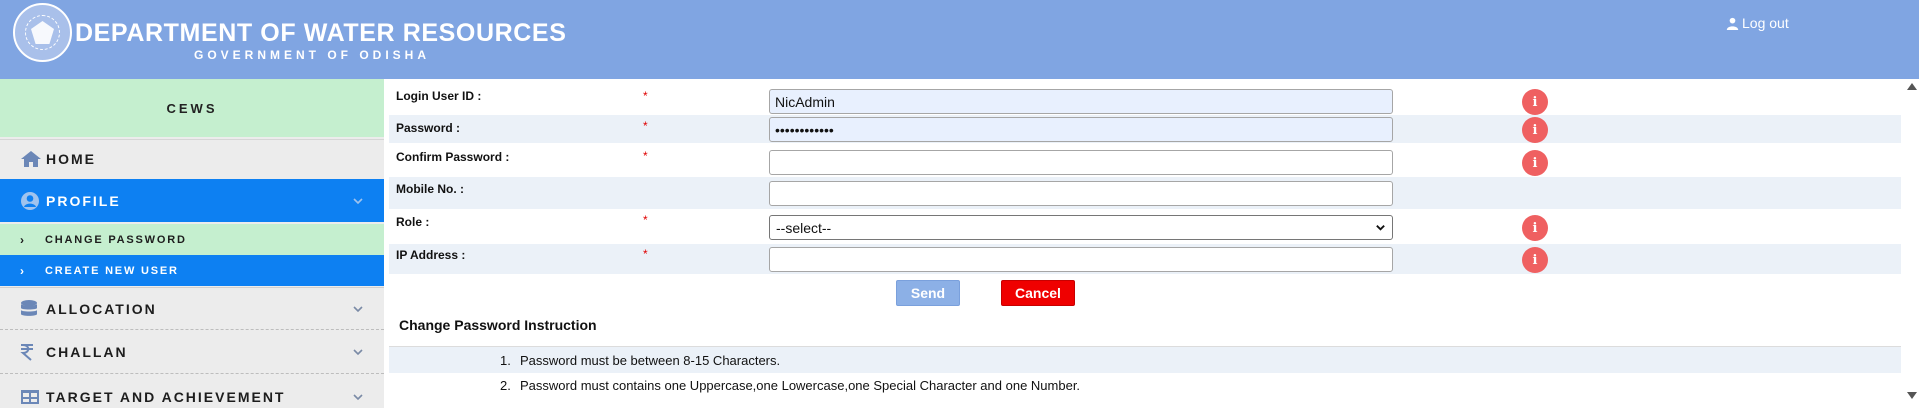 Image resolution: width=1919 pixels, height=418 pixels. Describe the element at coordinates (1912, 86) in the screenshot. I see `scroll-up-arrow-icon` at that location.